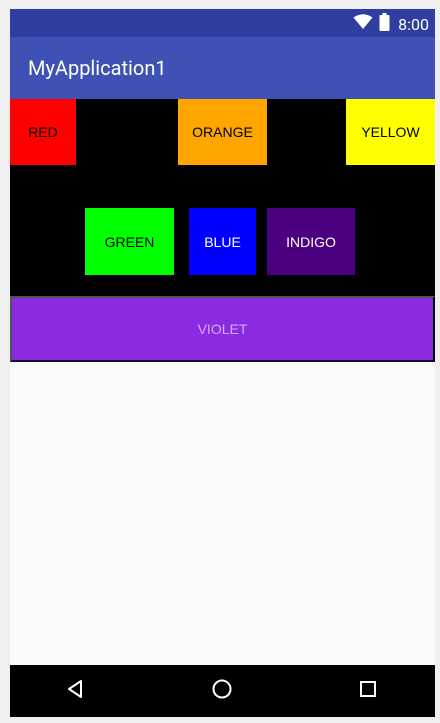  I want to click on recents-icon, so click(368, 691).